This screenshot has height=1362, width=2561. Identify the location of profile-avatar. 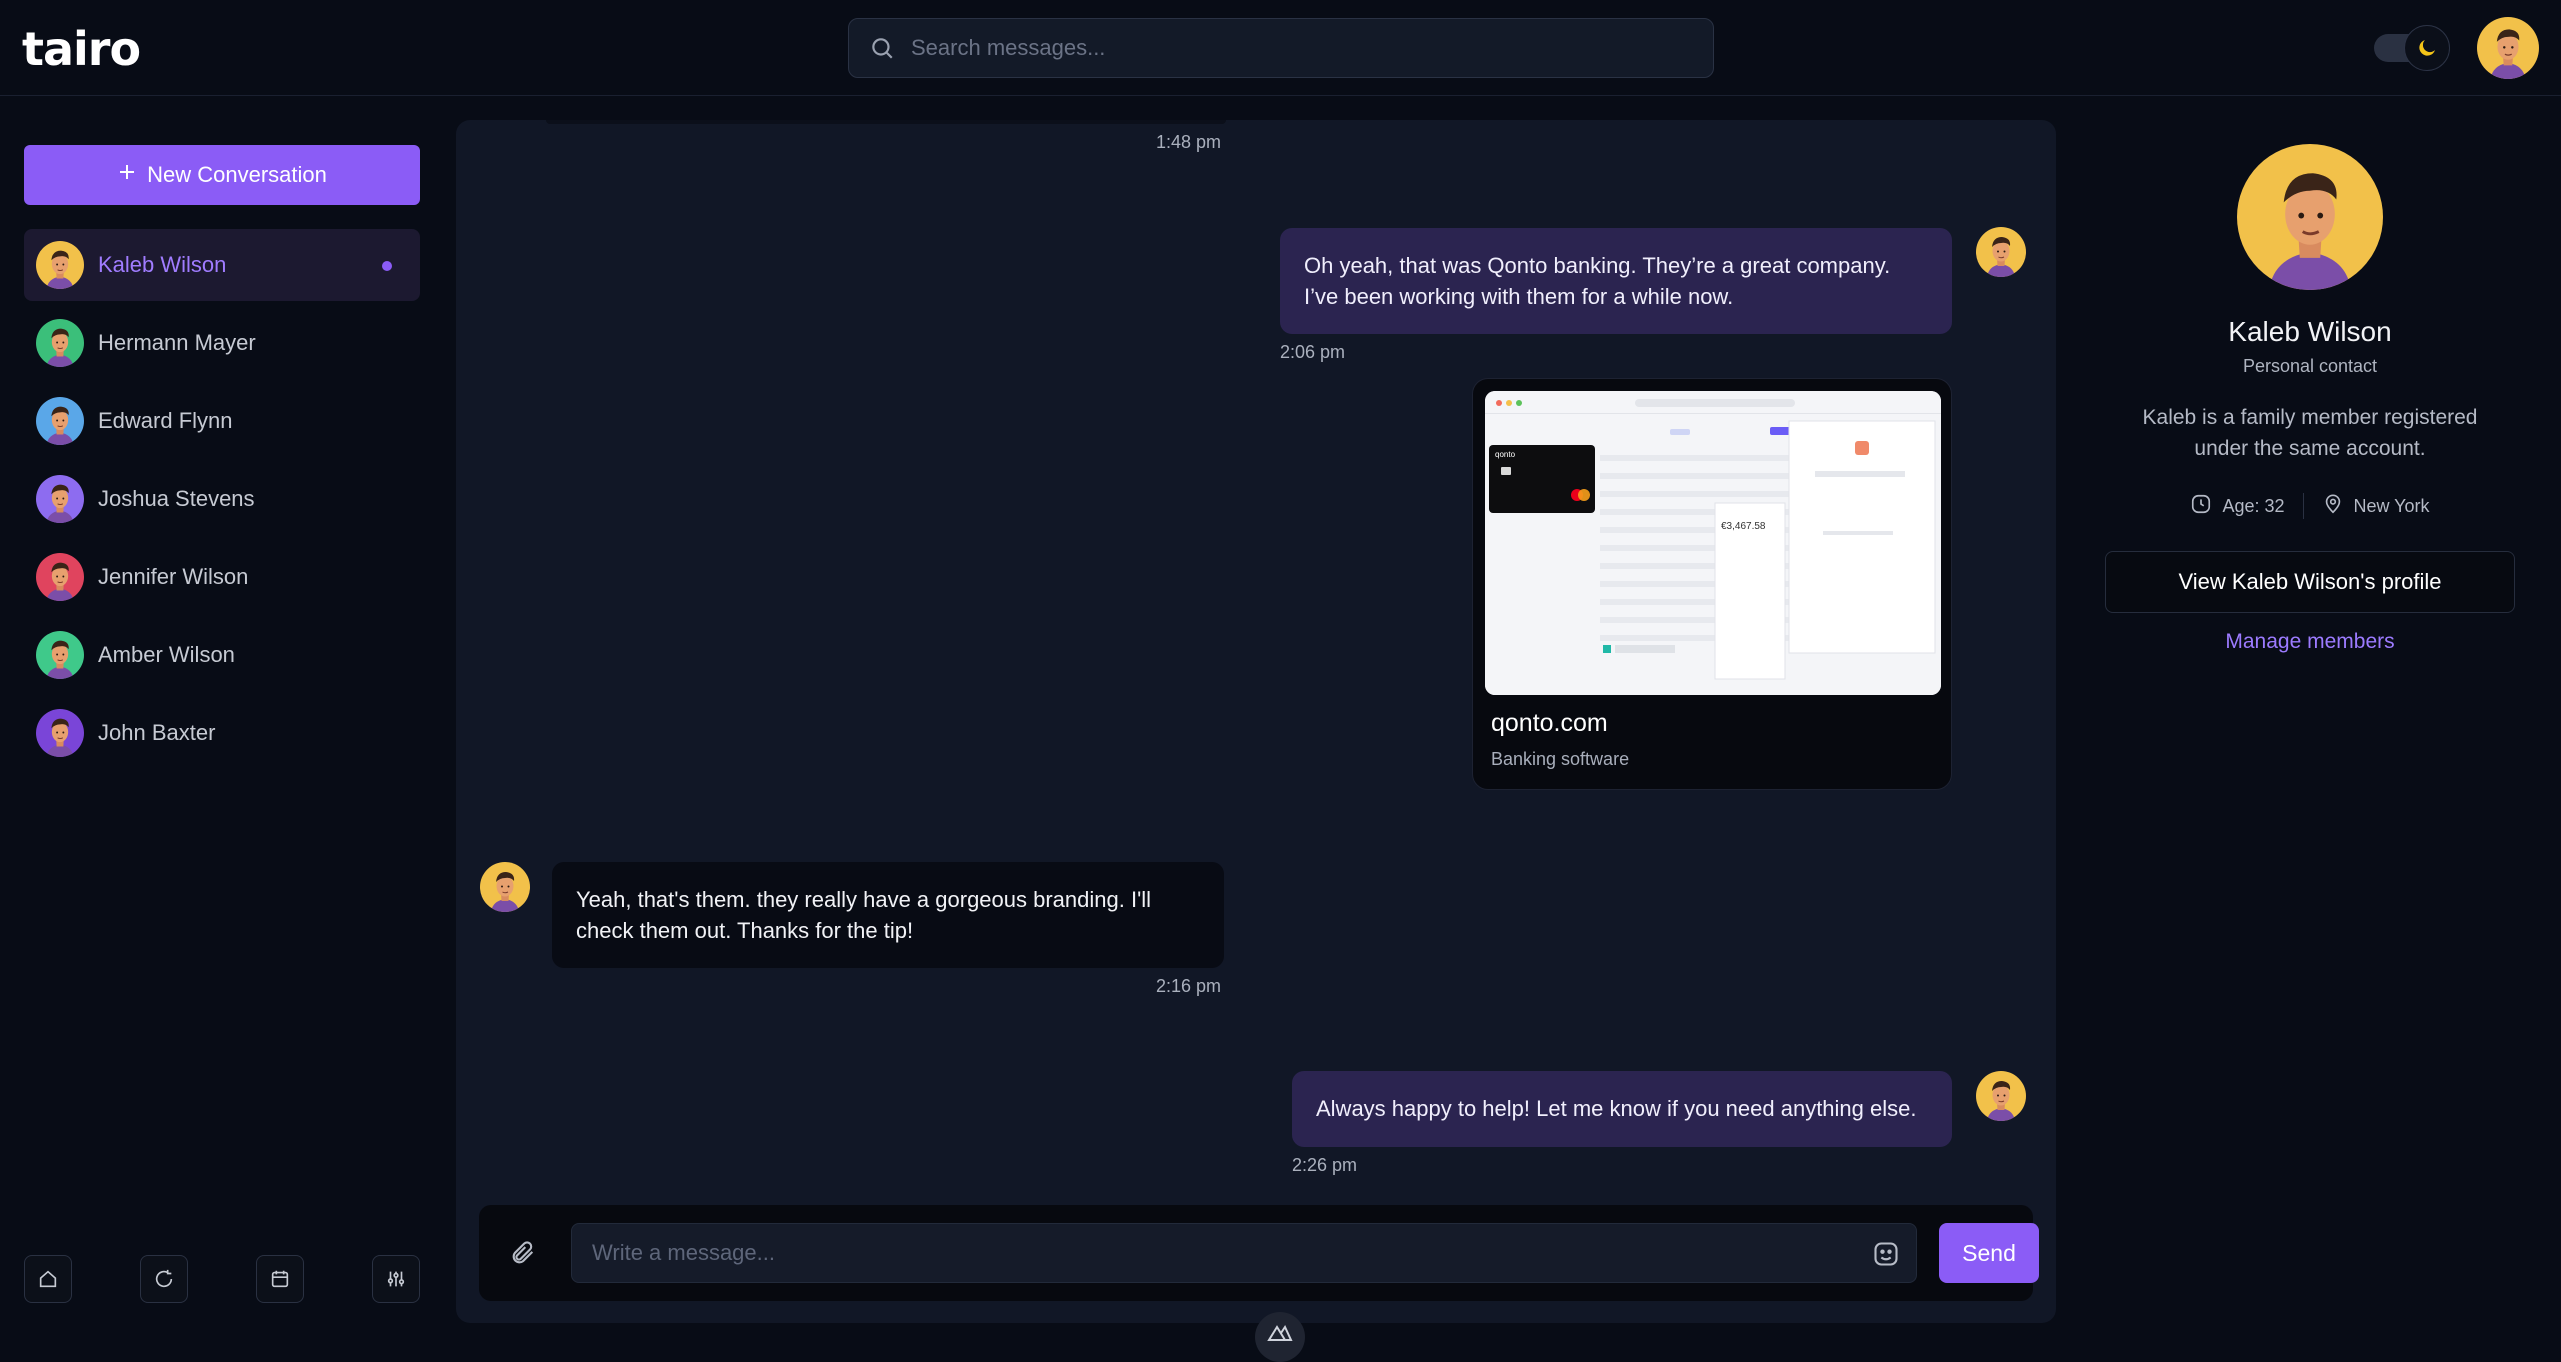
(2310, 217).